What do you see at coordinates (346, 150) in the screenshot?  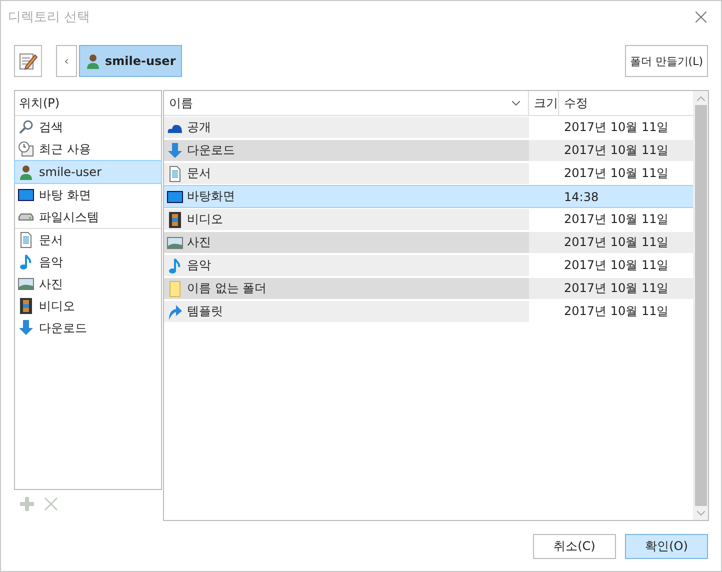 I see `file-name-cell: 다운로드` at bounding box center [346, 150].